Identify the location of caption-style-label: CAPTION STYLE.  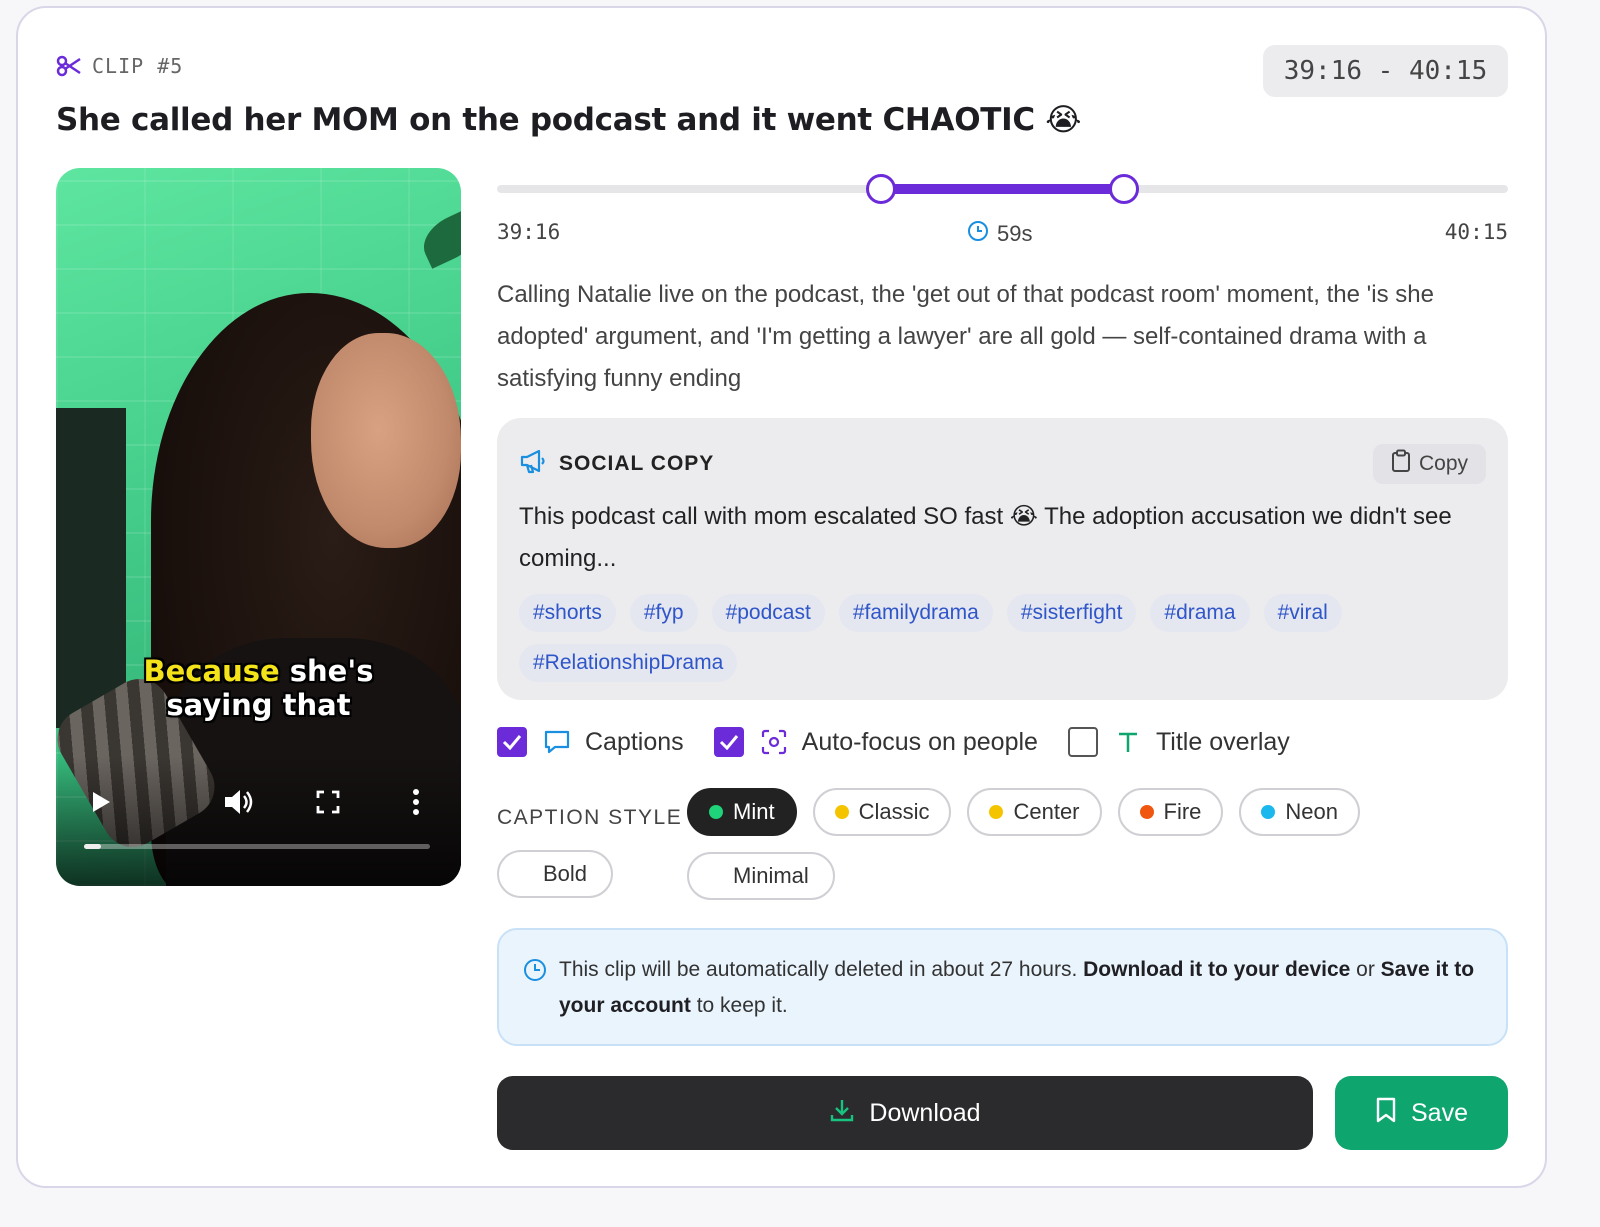
(590, 817).